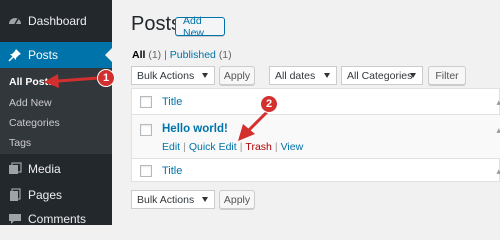 This screenshot has width=500, height=240. What do you see at coordinates (138, 55) in the screenshot?
I see `filter-all-link: All` at bounding box center [138, 55].